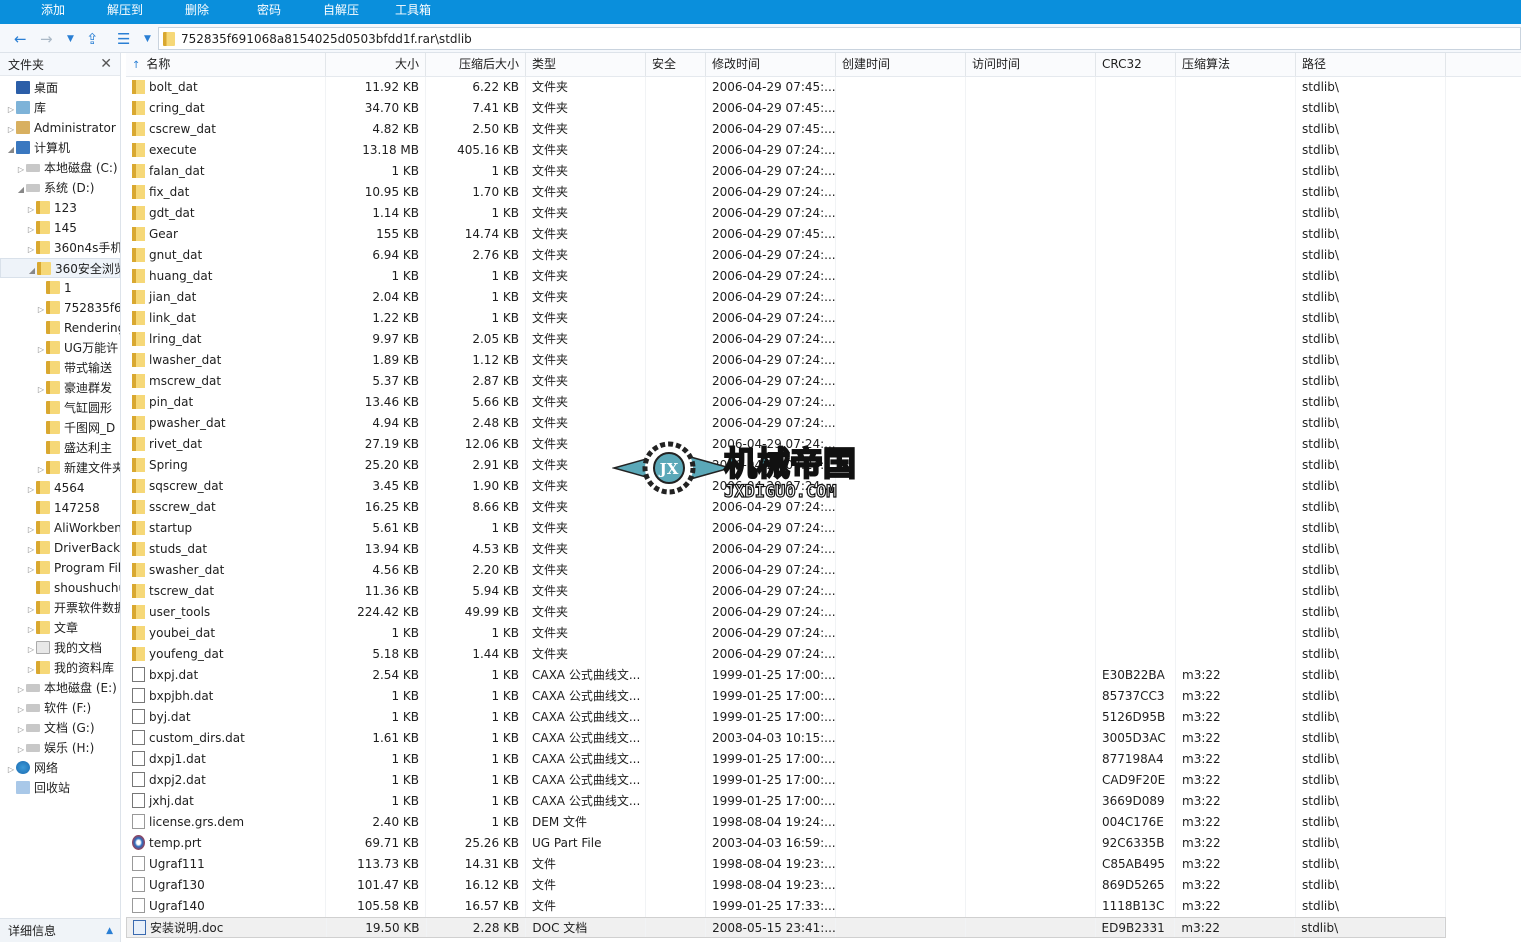 This screenshot has height=942, width=1521. Describe the element at coordinates (60, 408) in the screenshot. I see `tree-item: 气缸圆形` at that location.